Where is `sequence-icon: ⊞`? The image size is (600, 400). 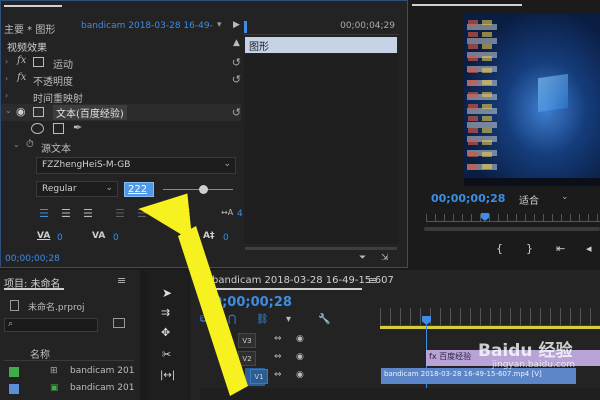
sequence-icon: ⊞ is located at coordinates (54, 371).